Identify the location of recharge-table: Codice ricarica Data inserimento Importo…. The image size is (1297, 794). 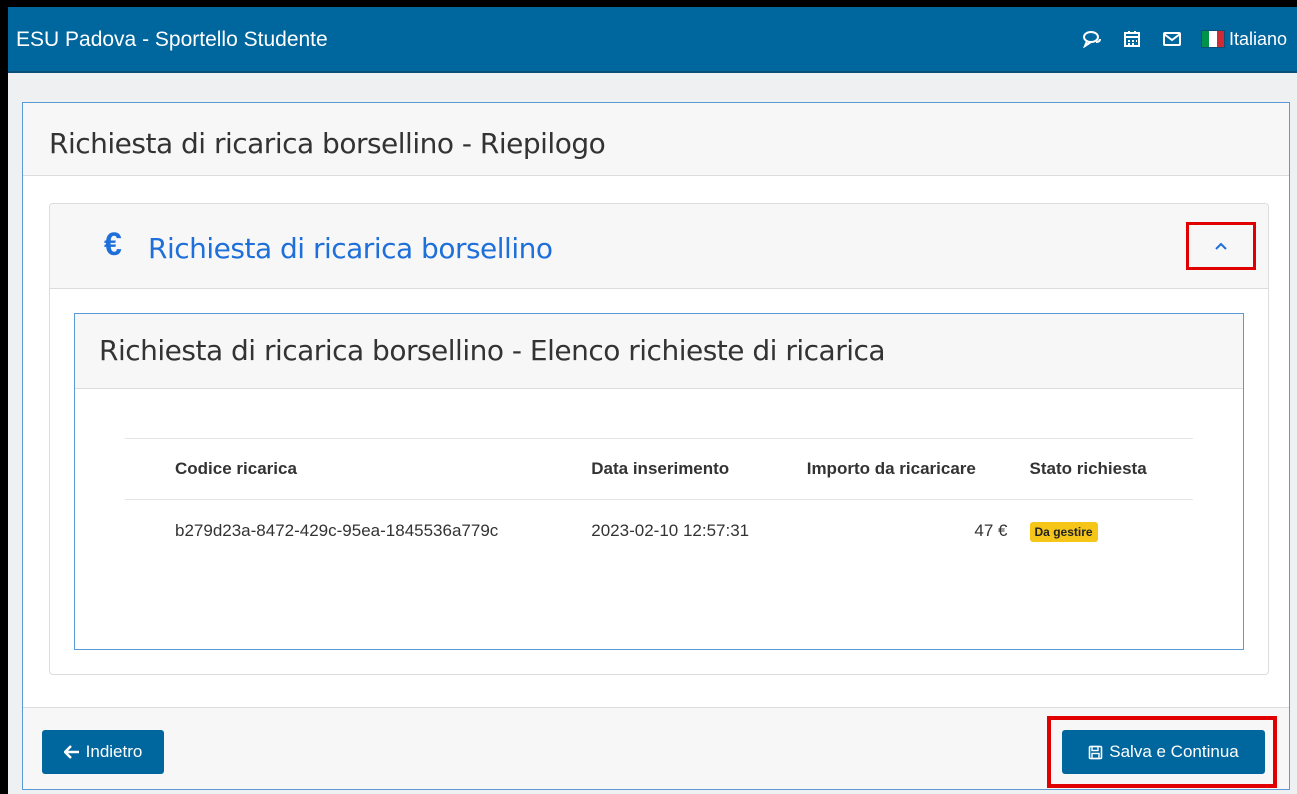
(659, 500).